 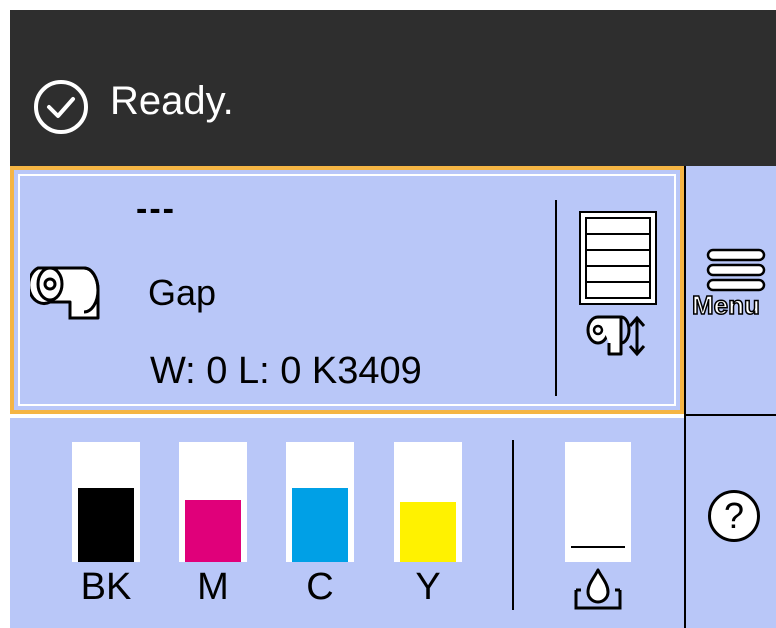 What do you see at coordinates (556, 298) in the screenshot?
I see `media-panel-divider` at bounding box center [556, 298].